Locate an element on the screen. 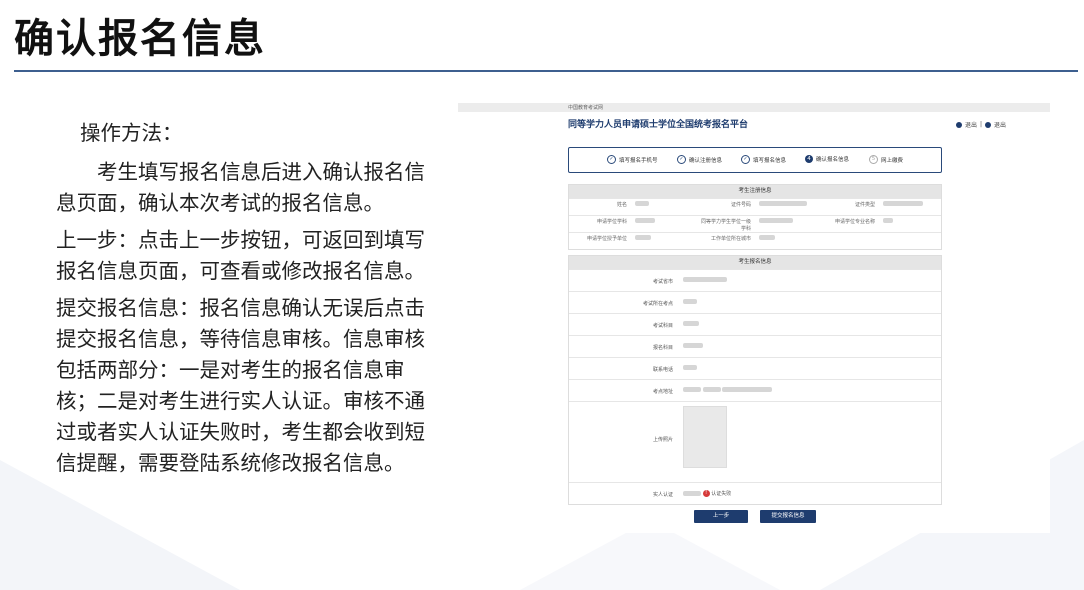  photo-thumbnail is located at coordinates (705, 437).